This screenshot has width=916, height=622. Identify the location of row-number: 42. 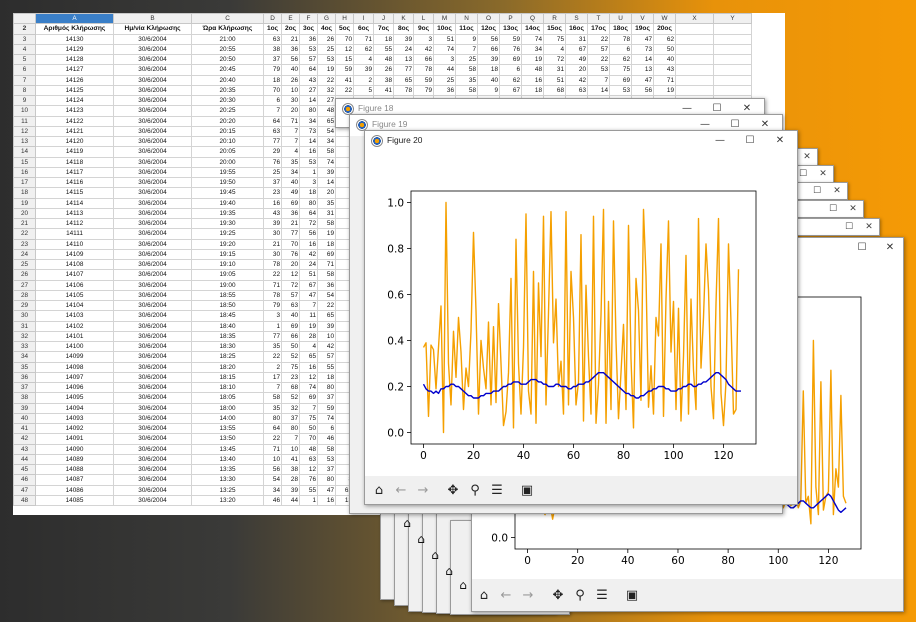
(24, 439).